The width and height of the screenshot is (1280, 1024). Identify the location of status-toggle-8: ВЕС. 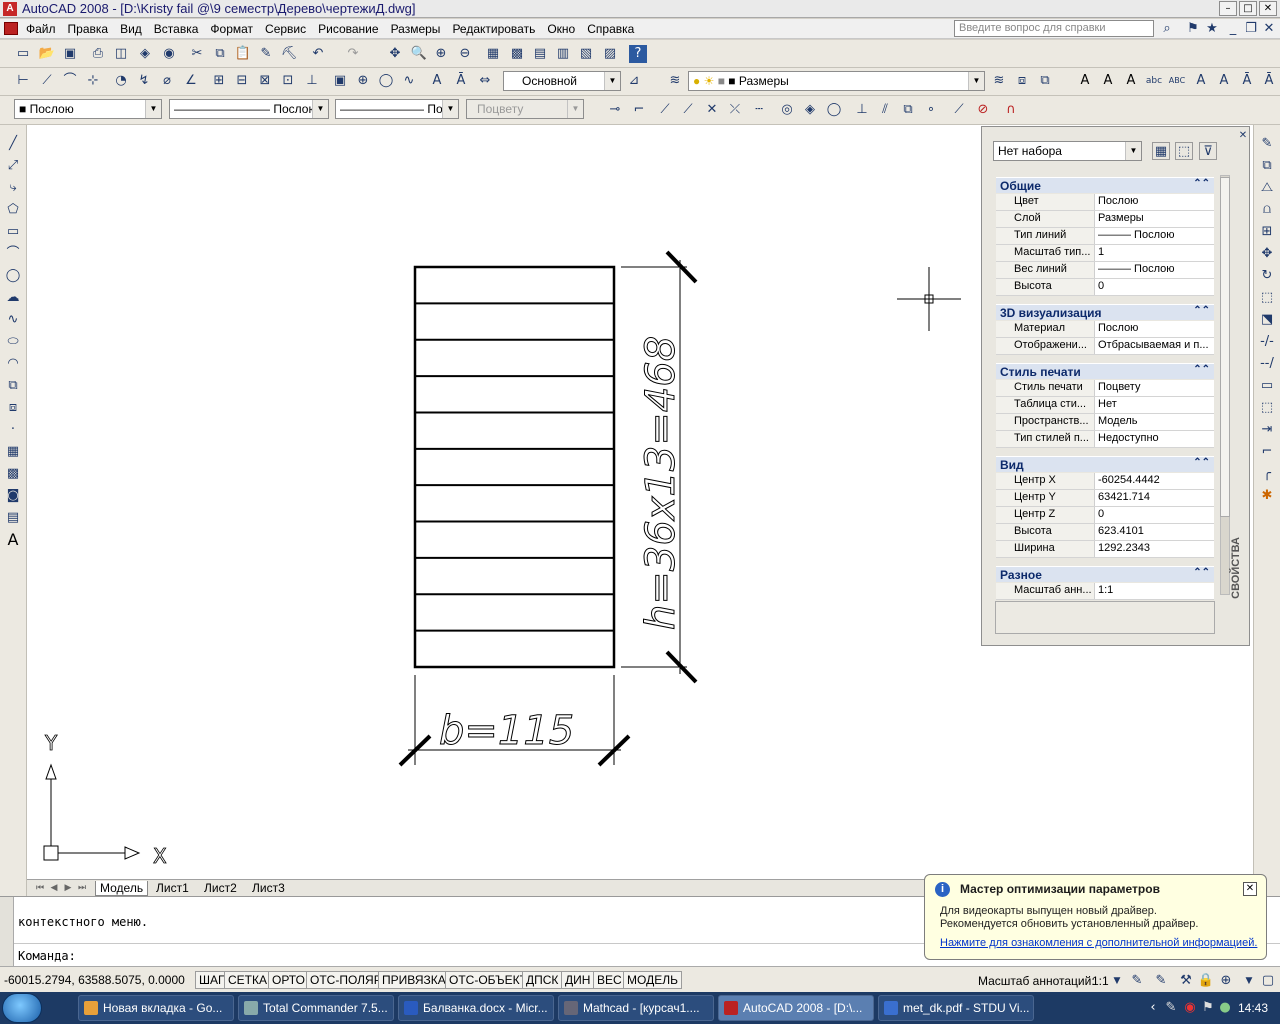
(609, 980).